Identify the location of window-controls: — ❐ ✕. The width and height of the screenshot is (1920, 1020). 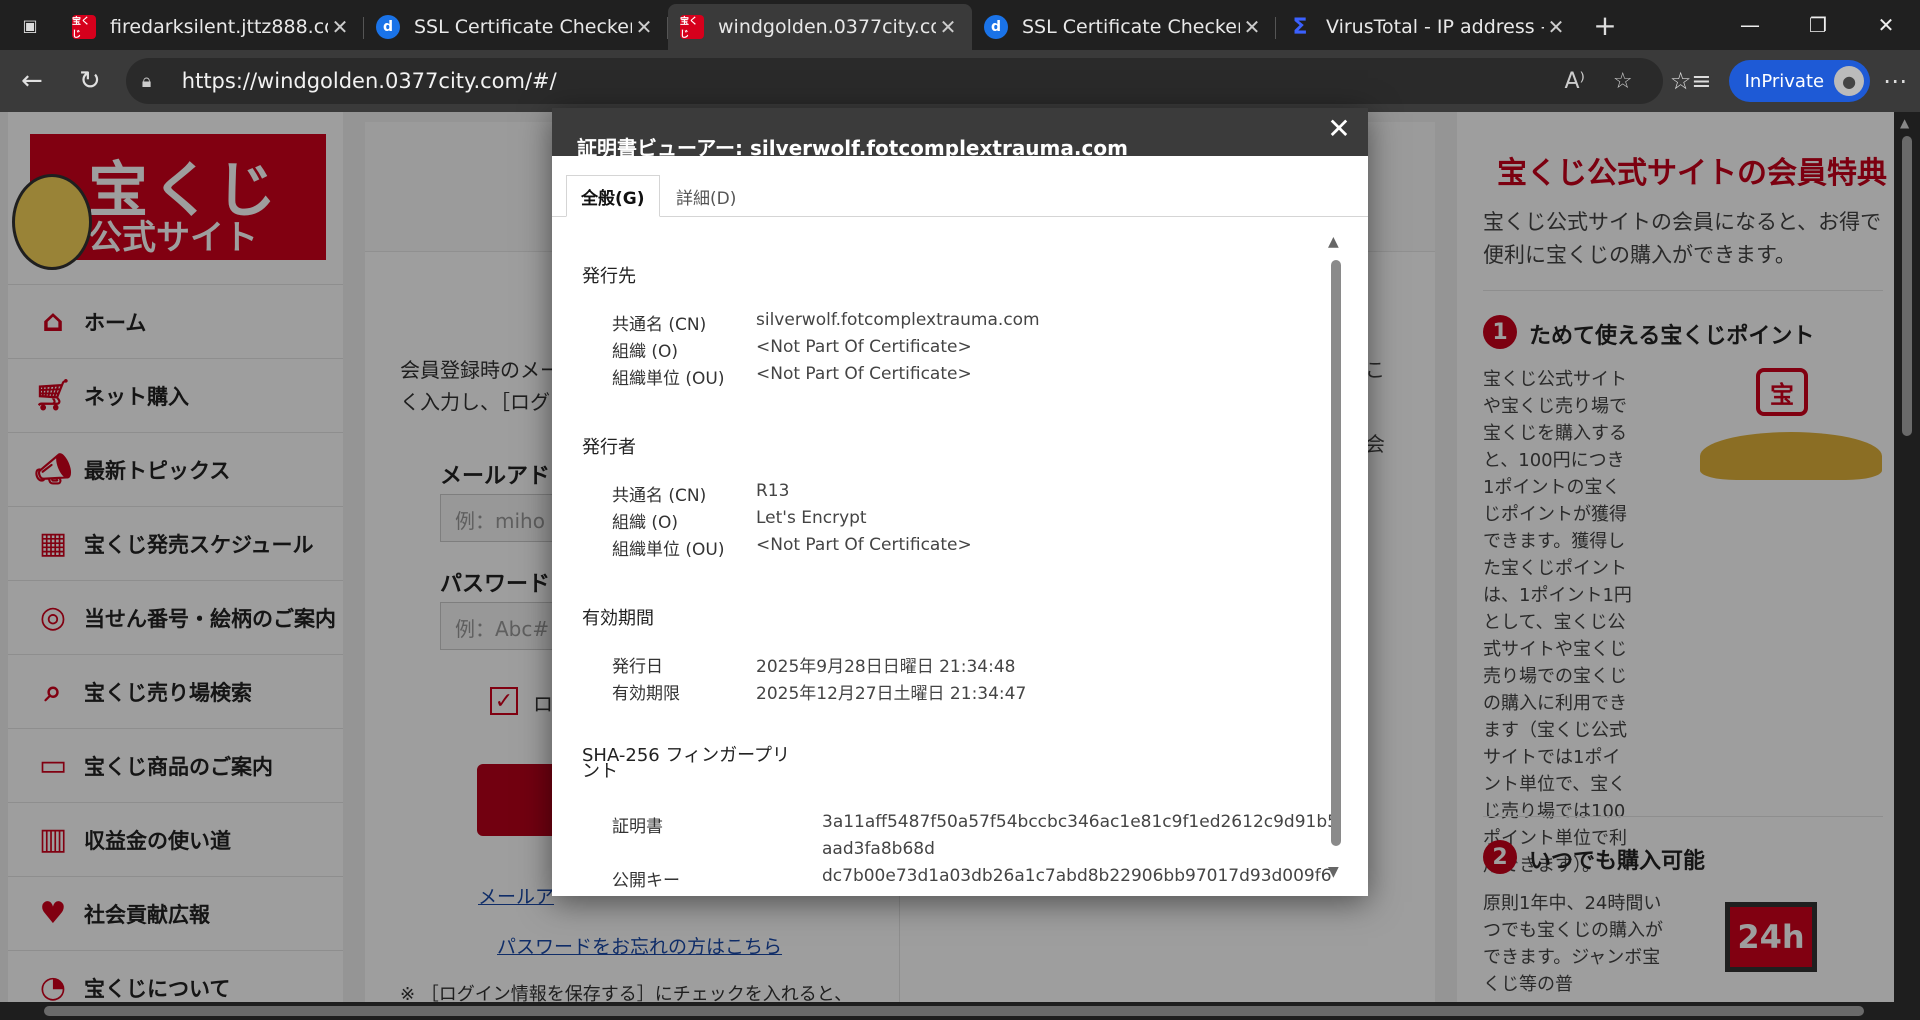
(1818, 25).